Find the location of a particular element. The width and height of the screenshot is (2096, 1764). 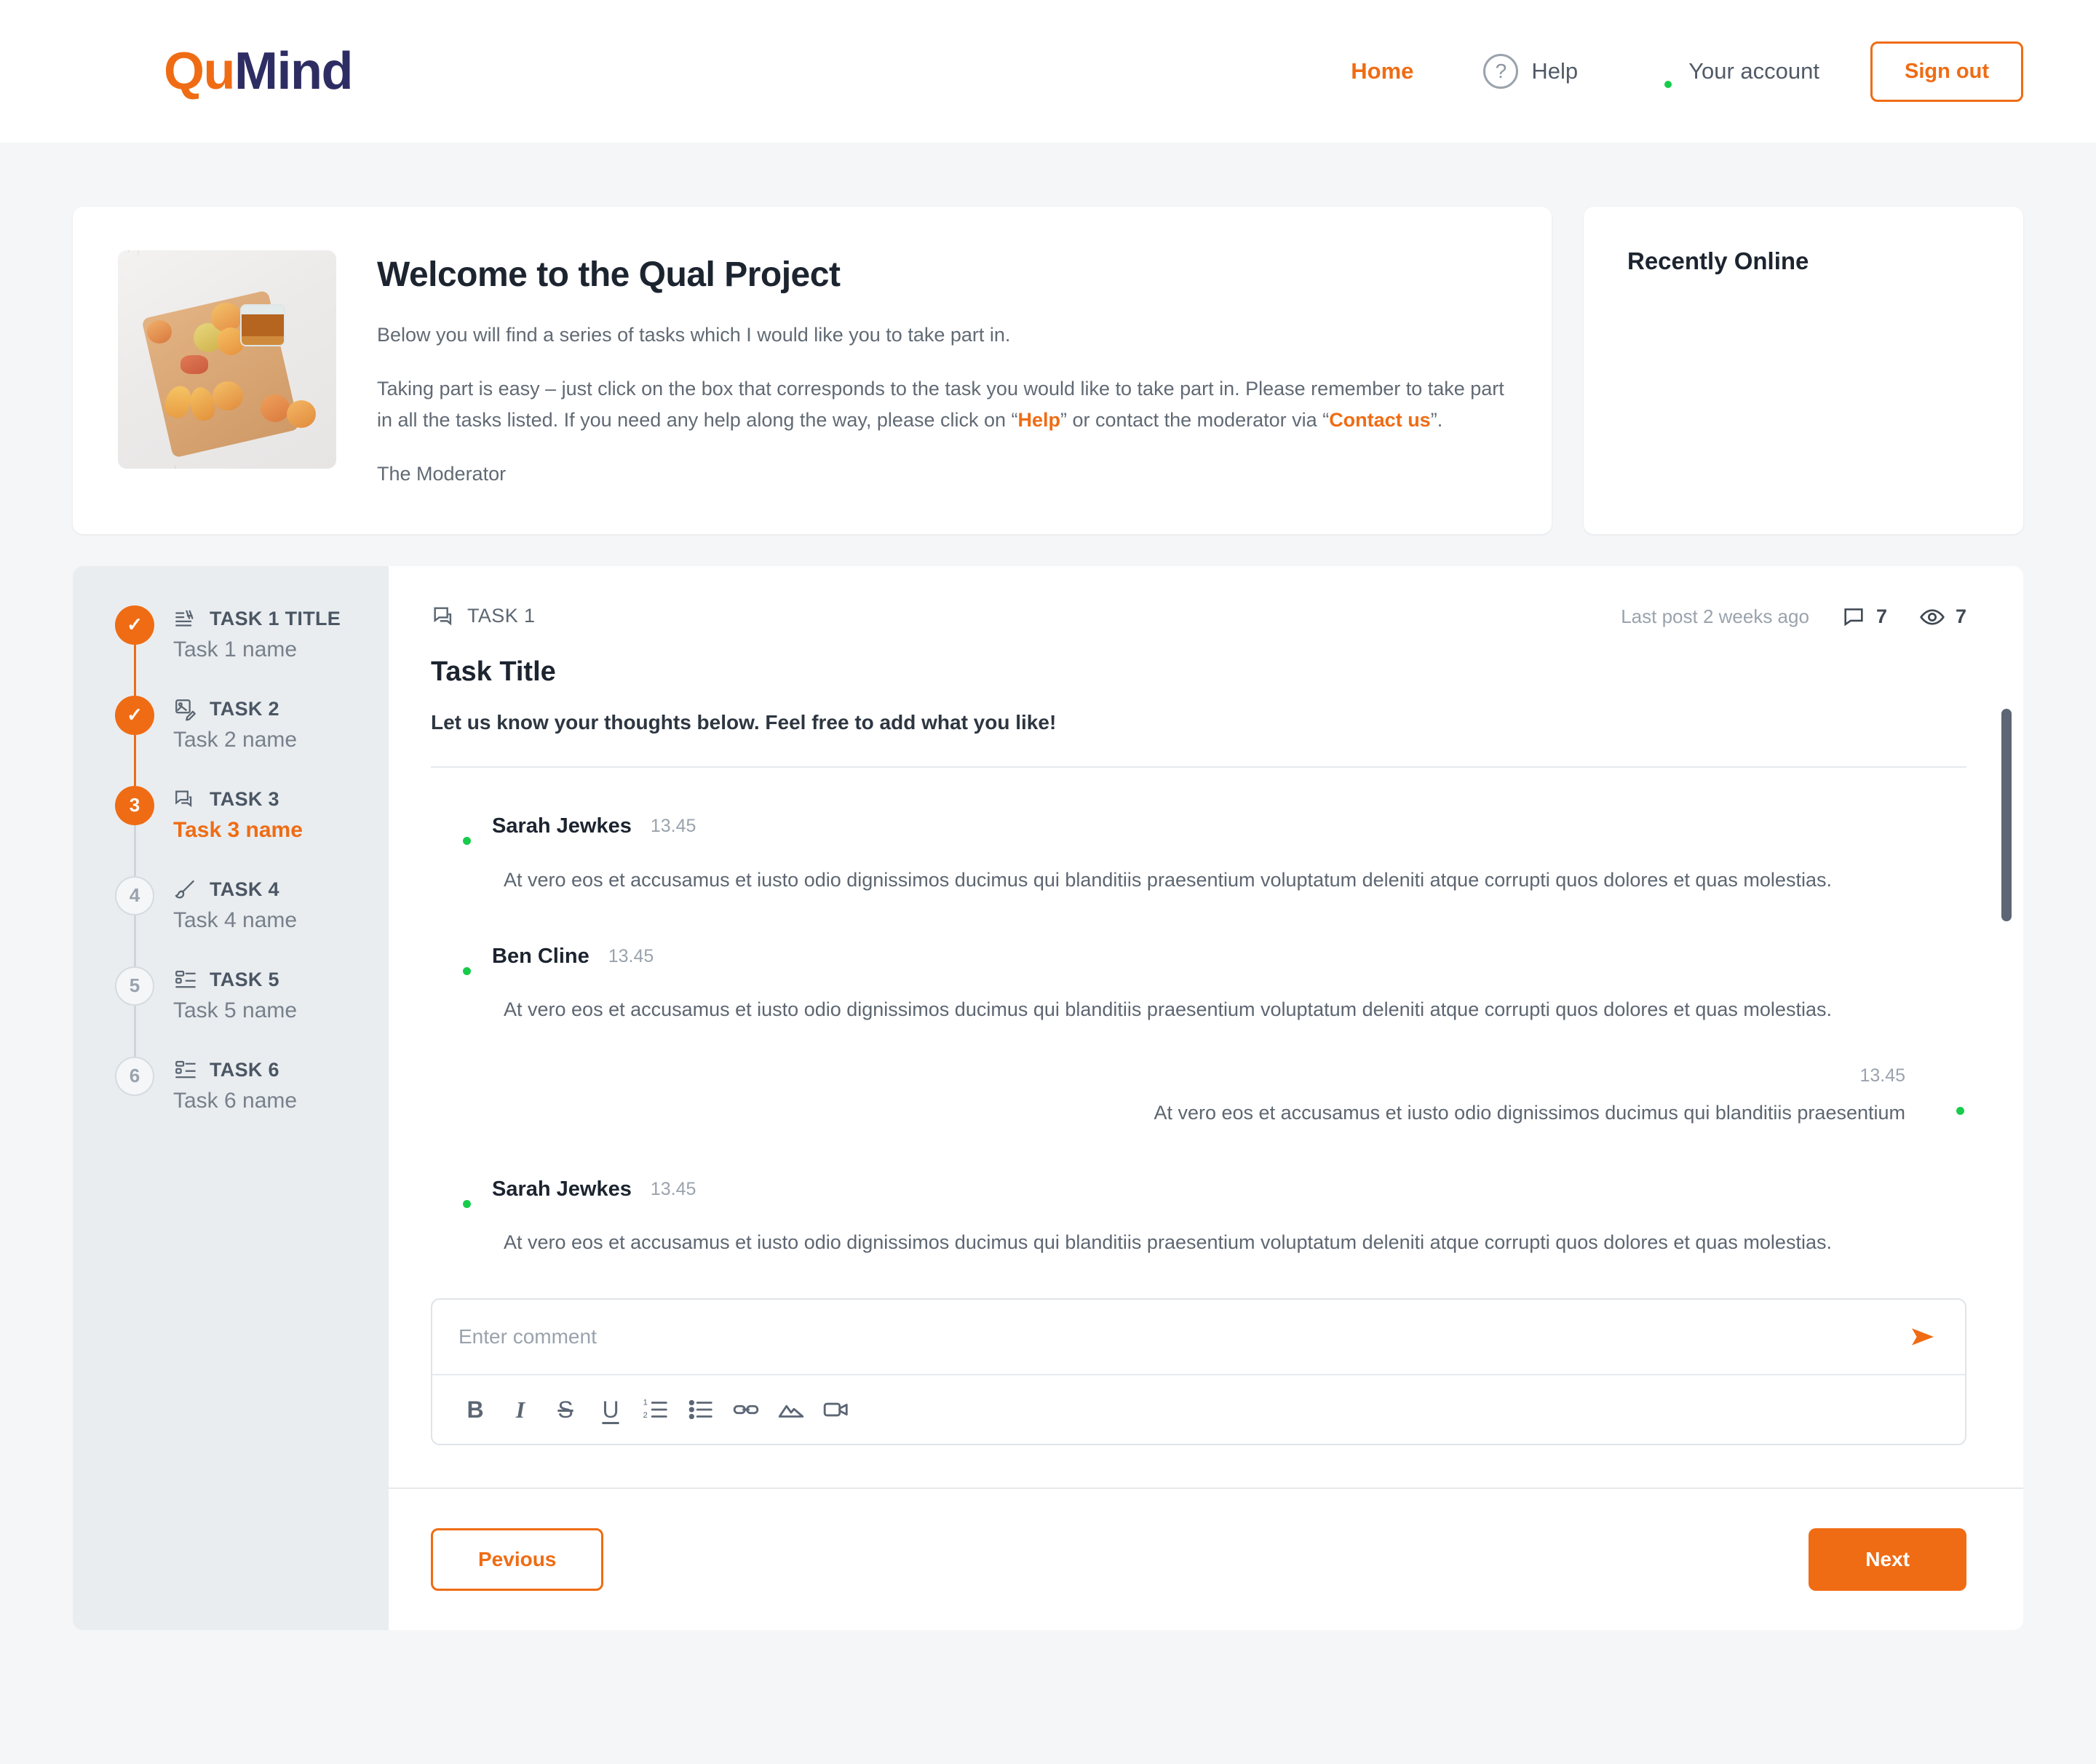

task-step-text: TASK 2 Task 2 name is located at coordinates (235, 724).